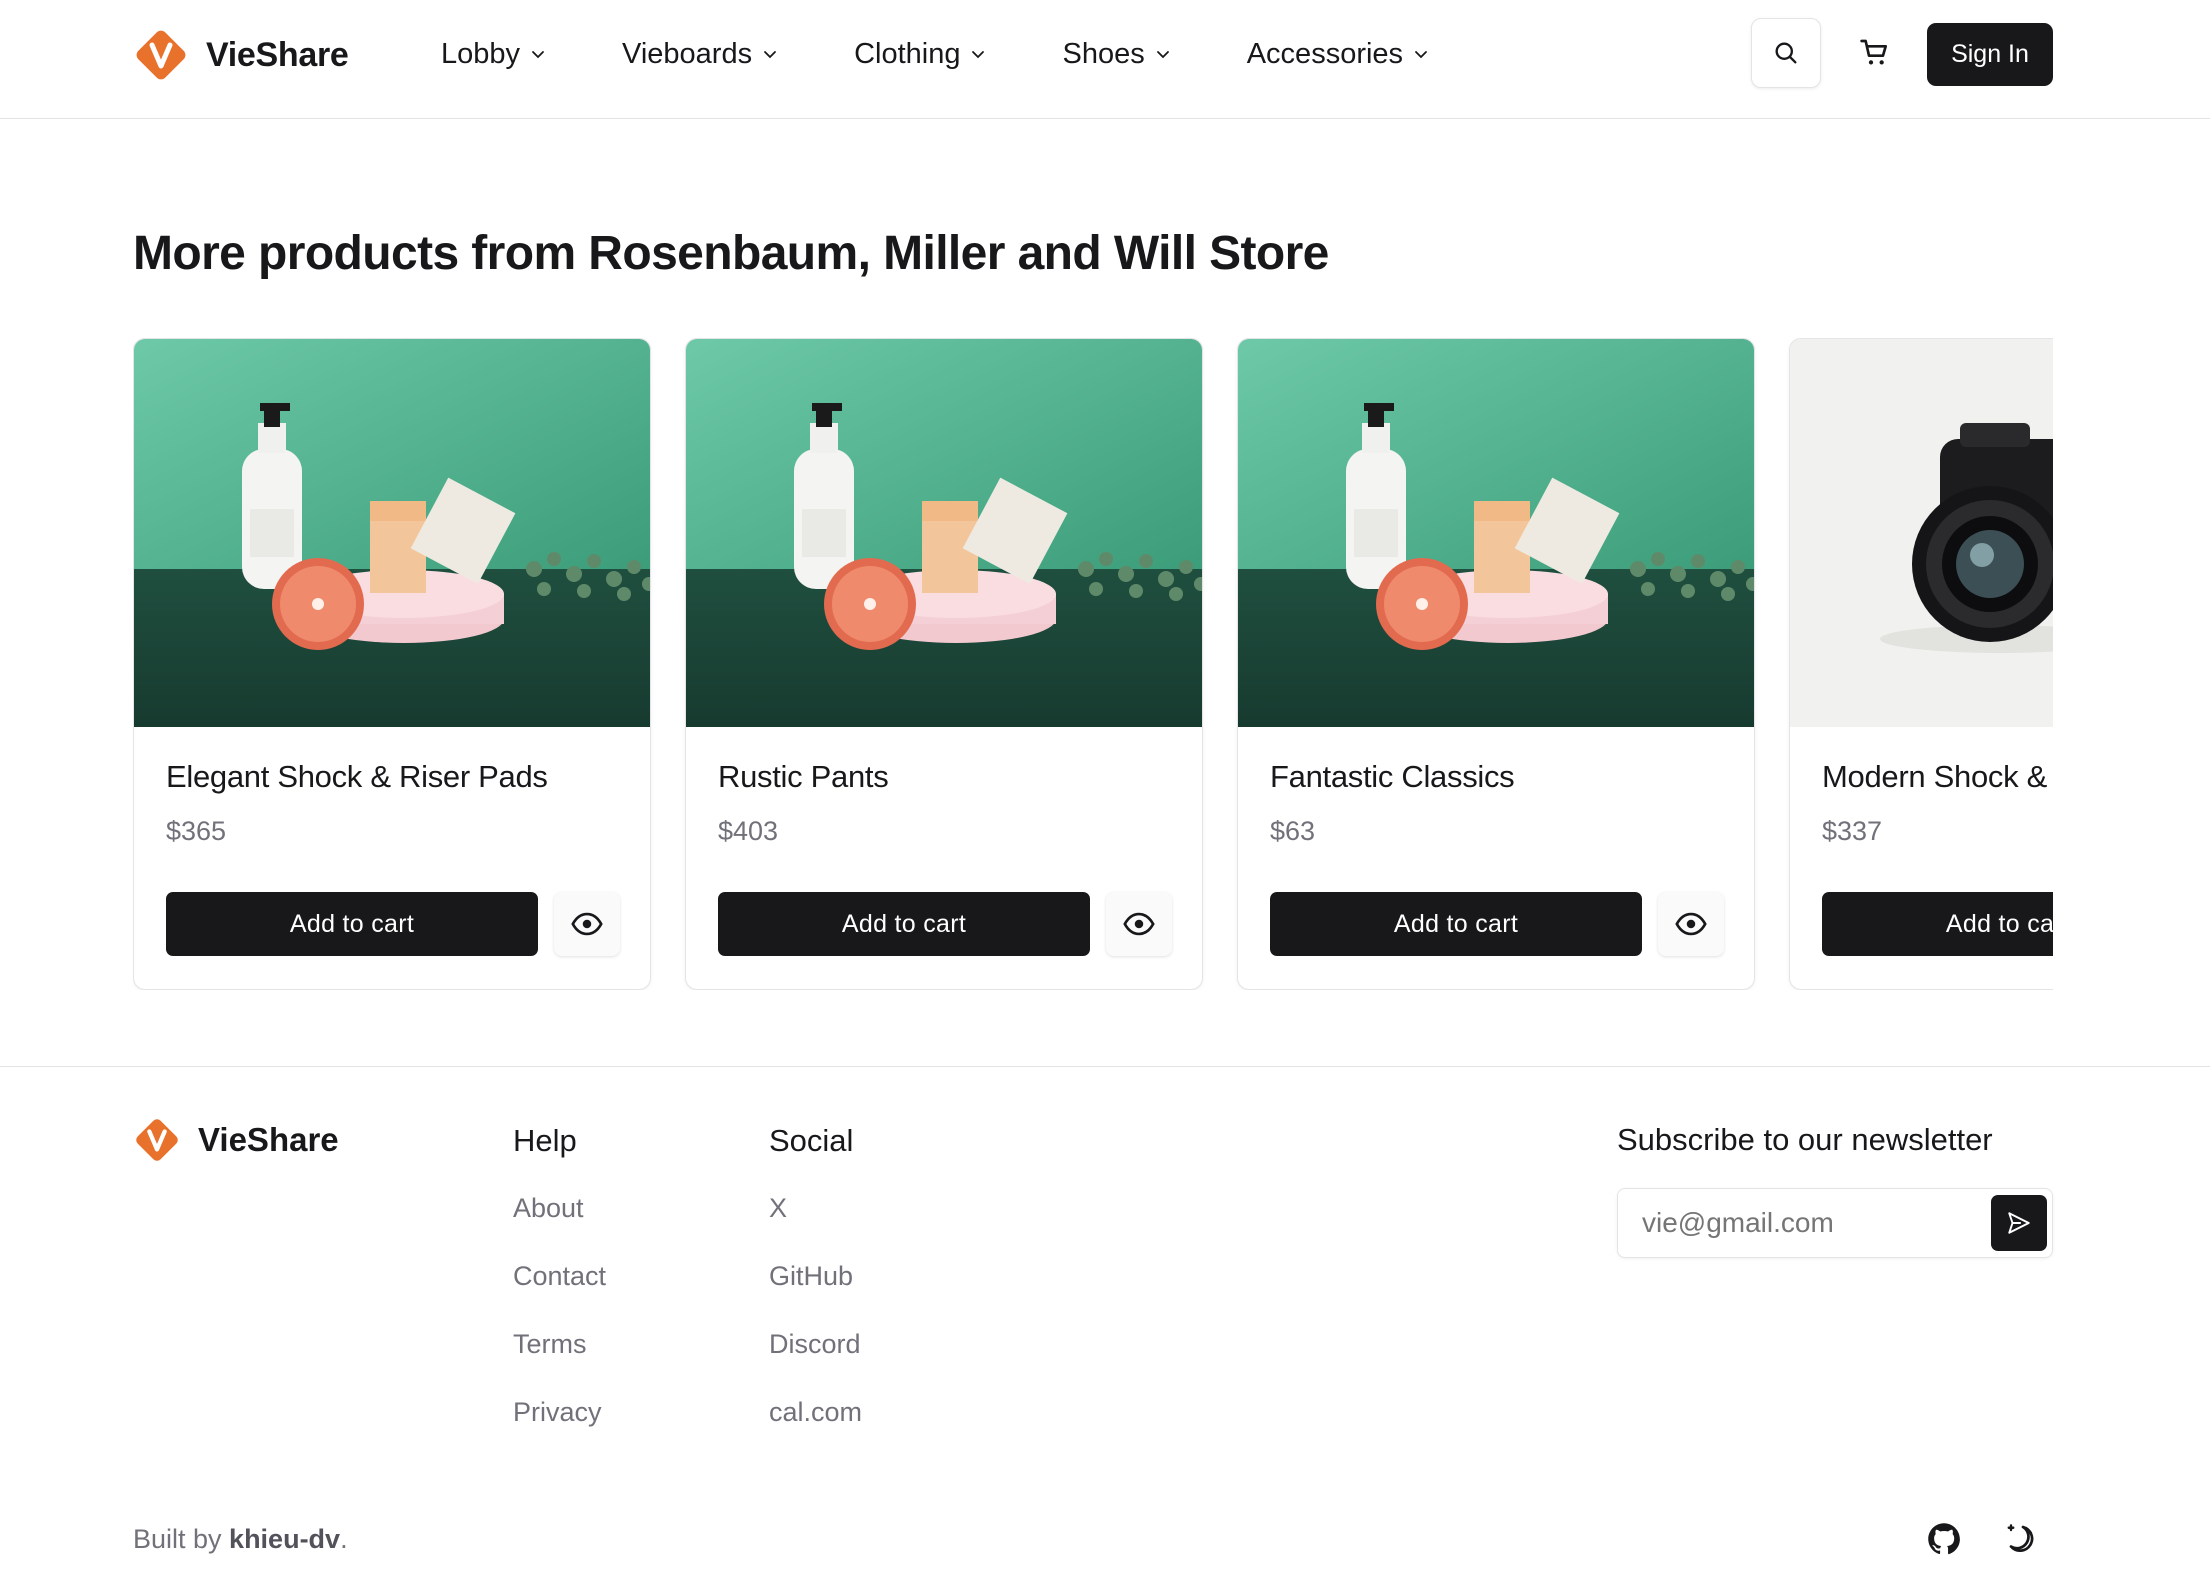 The height and width of the screenshot is (1588, 2210). I want to click on newsletter-heading: Subscribe to our newsletter, so click(1805, 1139).